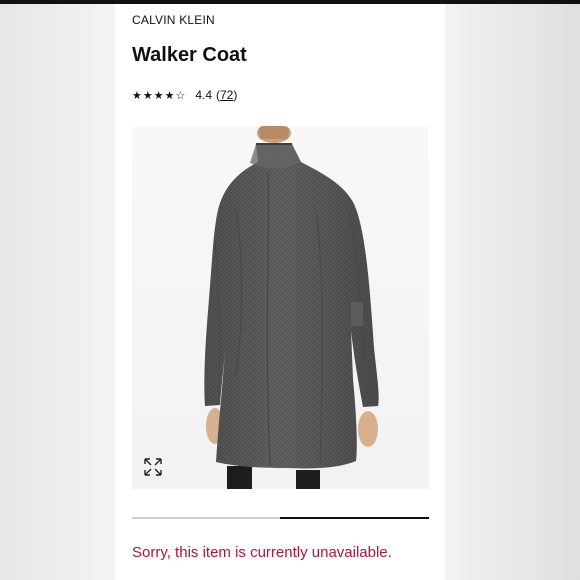 The height and width of the screenshot is (580, 580). I want to click on star-rating-icon: ★★★★☆, so click(159, 95).